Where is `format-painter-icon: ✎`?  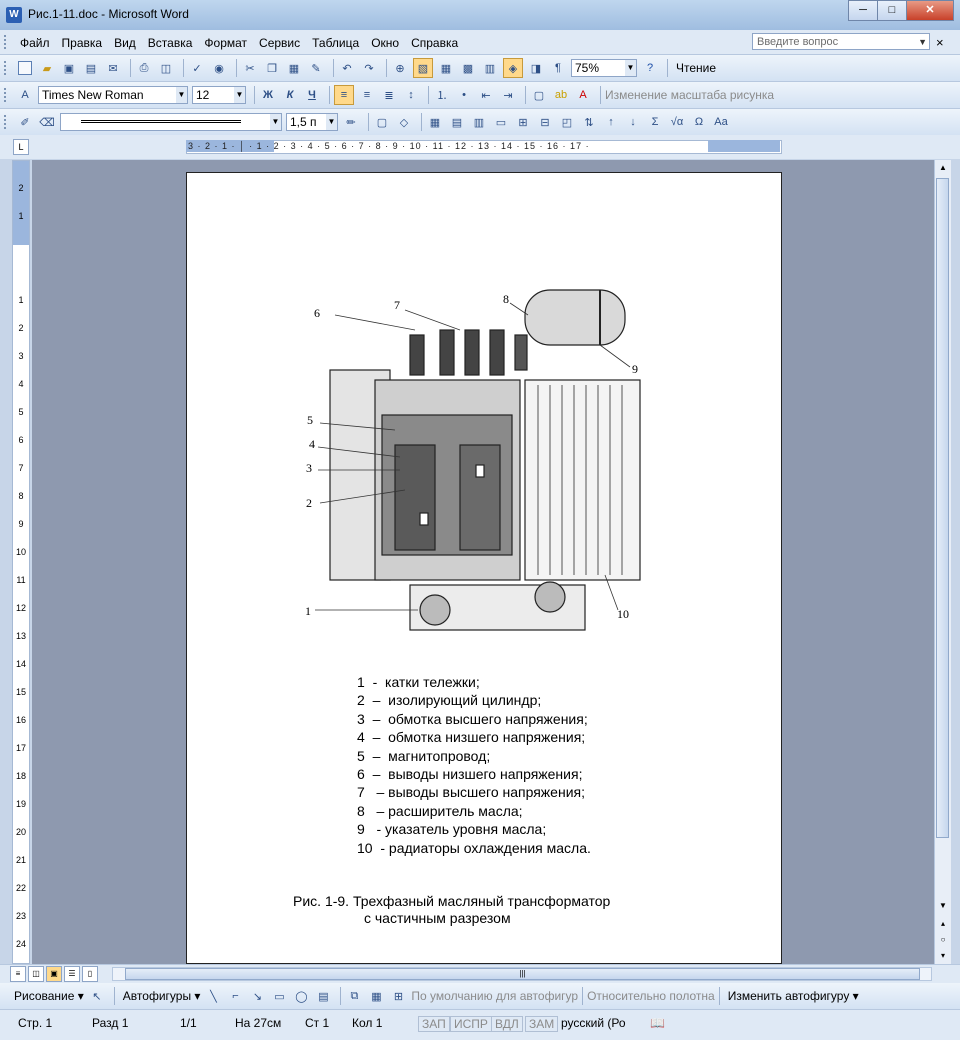 format-painter-icon: ✎ is located at coordinates (316, 68).